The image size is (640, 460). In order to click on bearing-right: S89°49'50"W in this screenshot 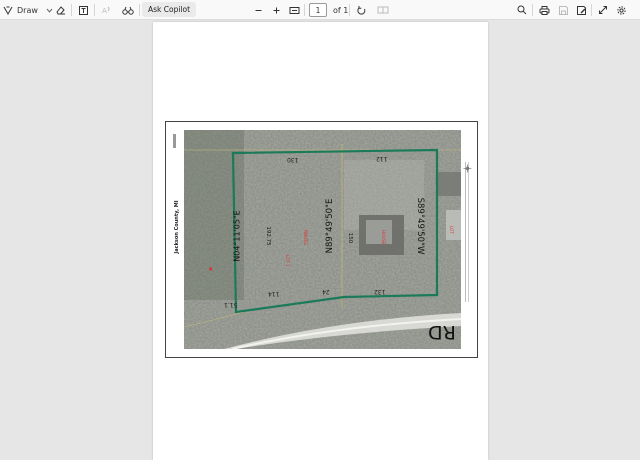, I will do `click(420, 226)`.